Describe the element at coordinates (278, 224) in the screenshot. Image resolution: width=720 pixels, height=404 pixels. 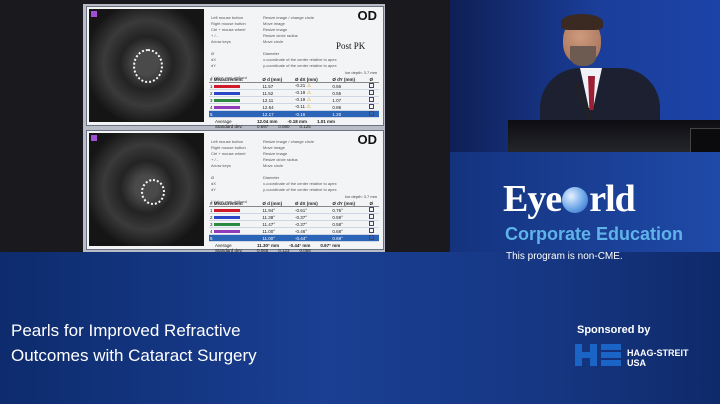
I see `cell-d: 11.47°` at that location.